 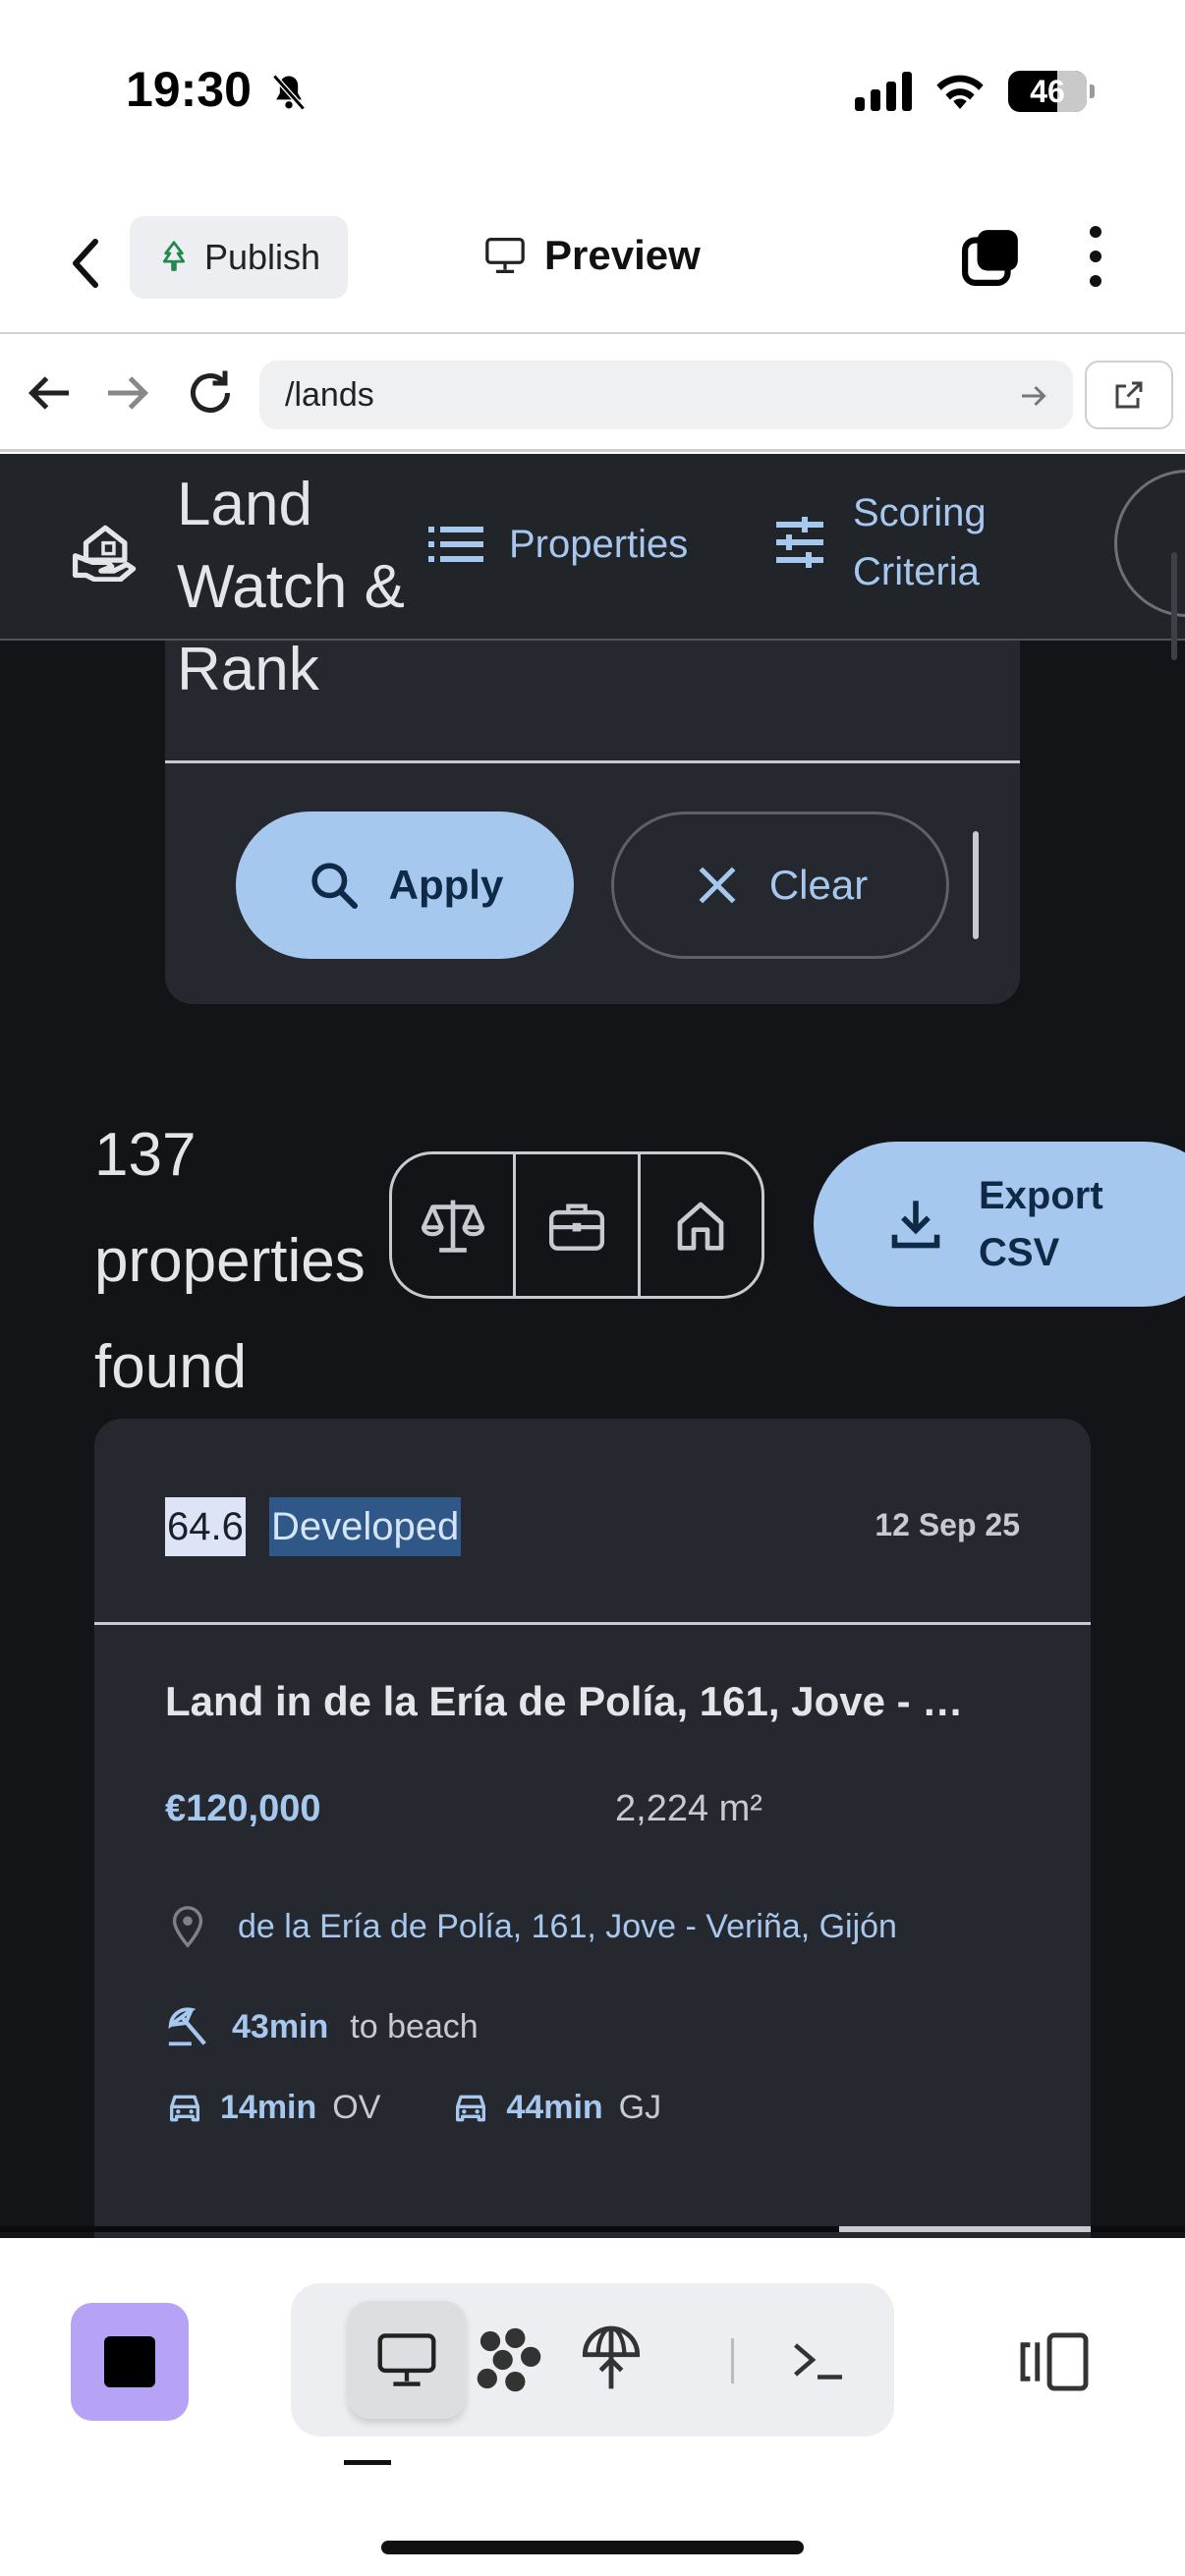 I want to click on home-indicator, so click(x=592, y=2547).